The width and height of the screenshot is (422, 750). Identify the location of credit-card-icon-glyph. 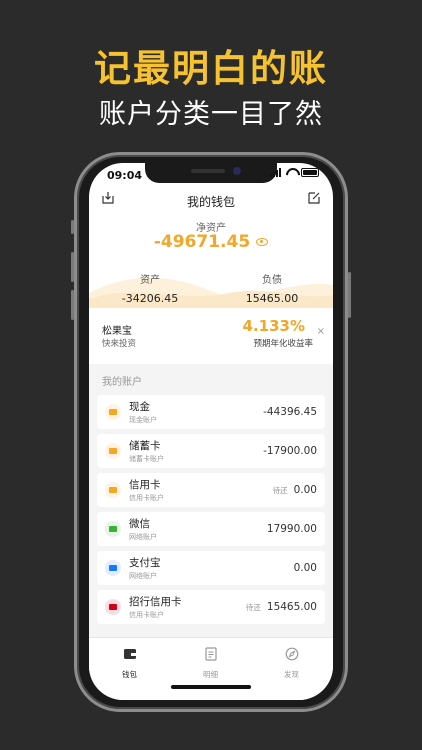
(113, 490).